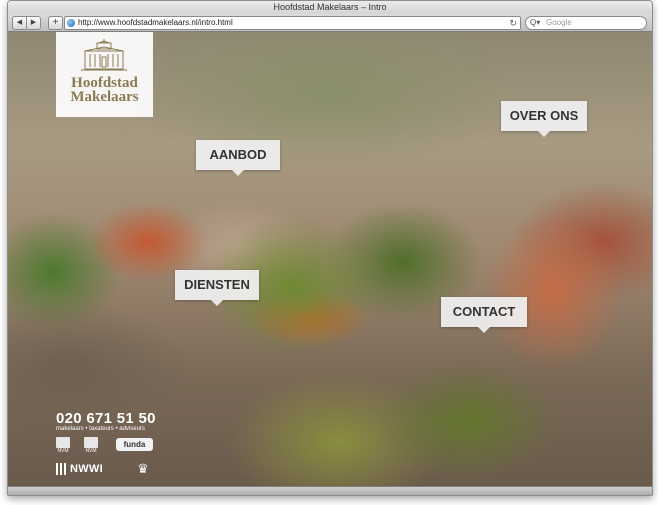  Describe the element at coordinates (106, 418) in the screenshot. I see `phone-number: 020 671 51 50` at that location.